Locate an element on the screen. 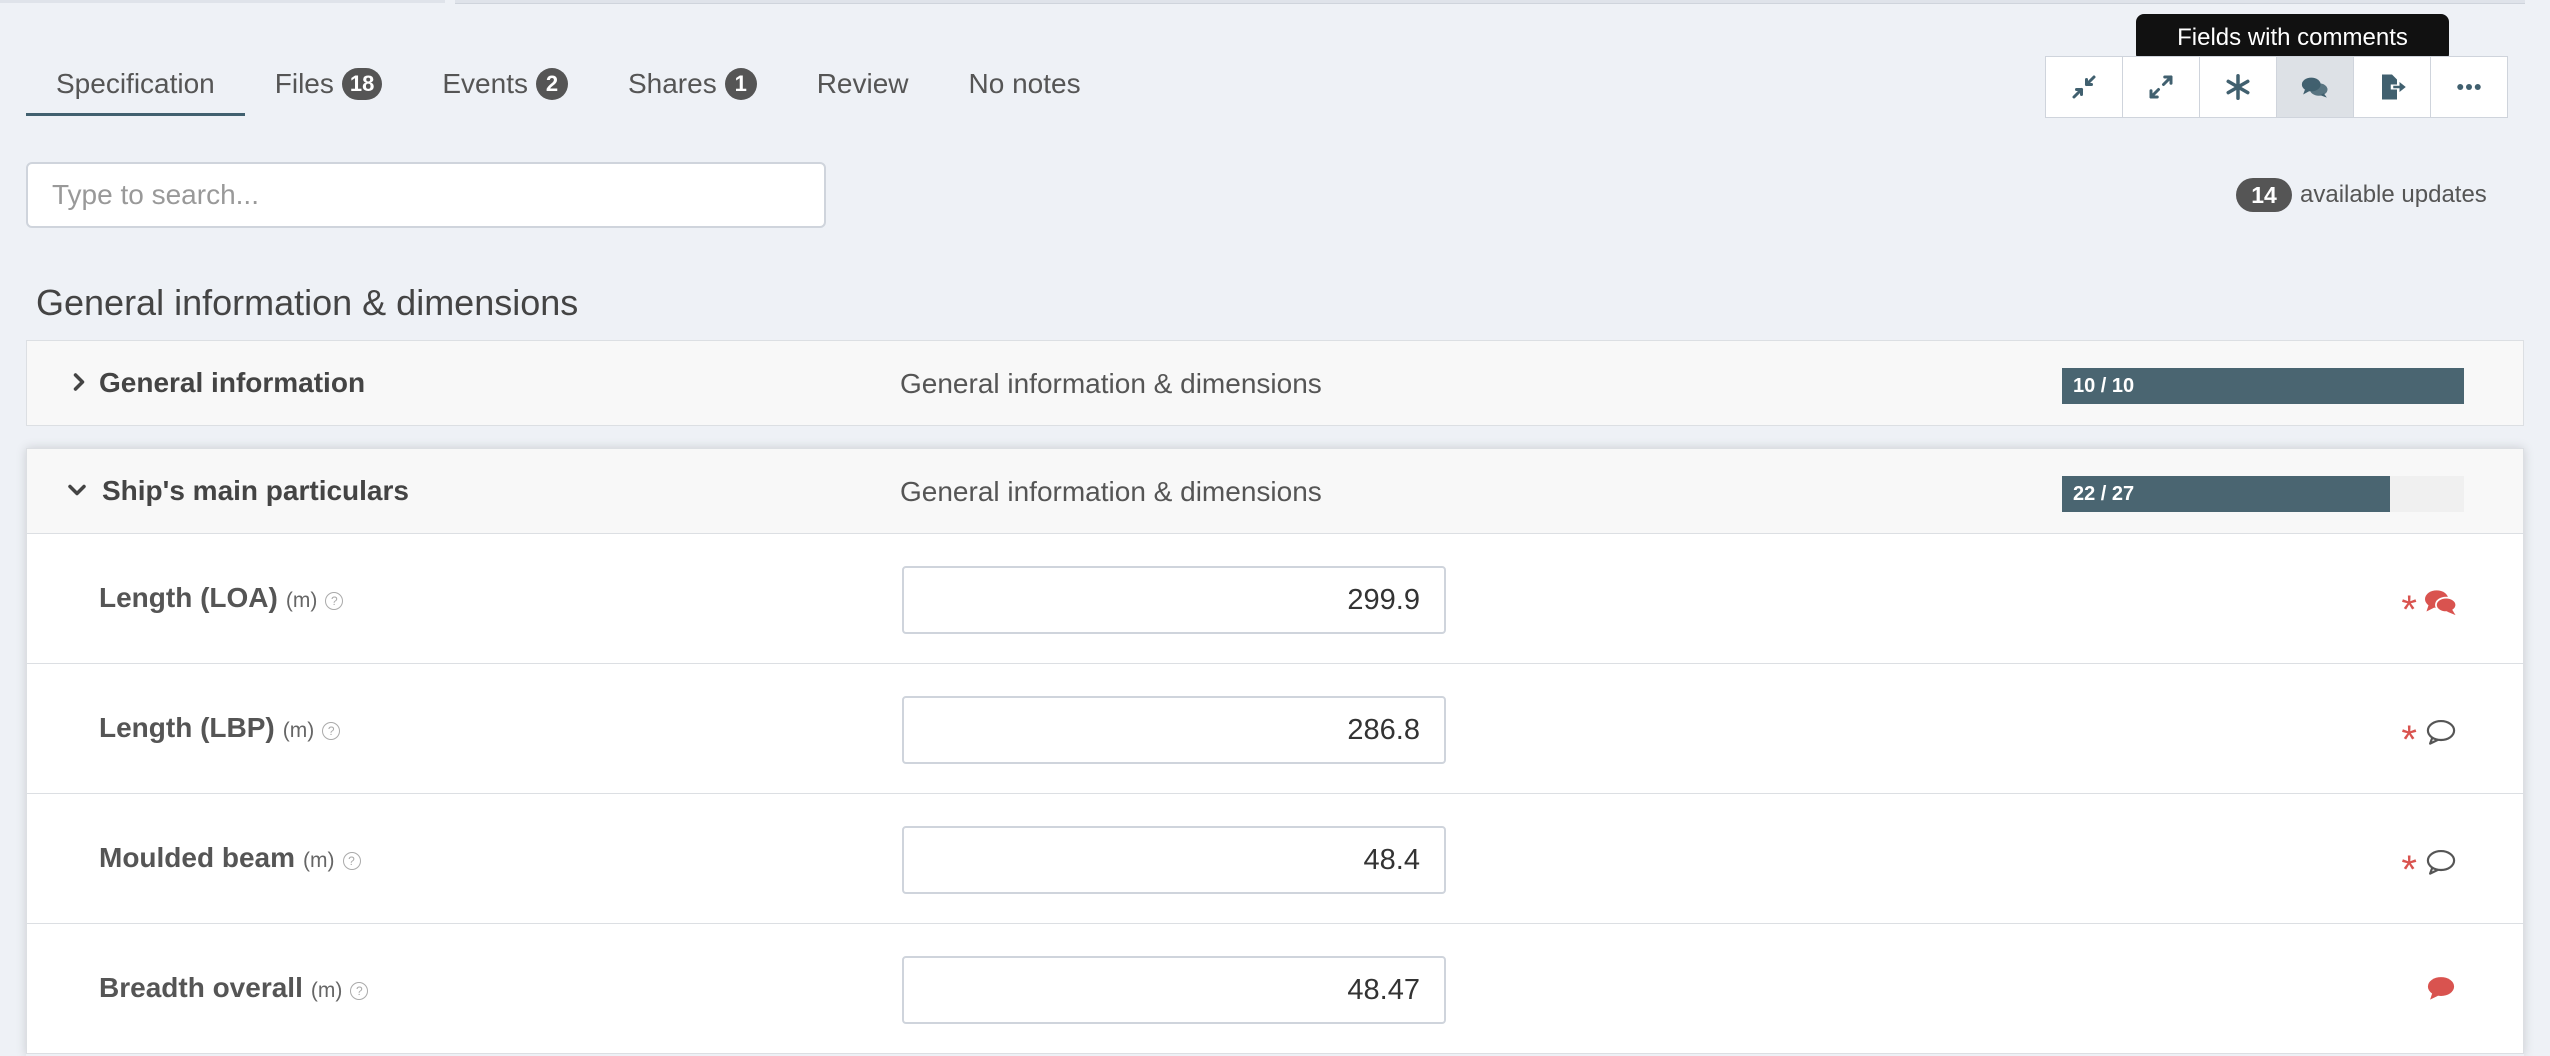 The width and height of the screenshot is (2550, 1056). asterisk-icon is located at coordinates (2238, 87).